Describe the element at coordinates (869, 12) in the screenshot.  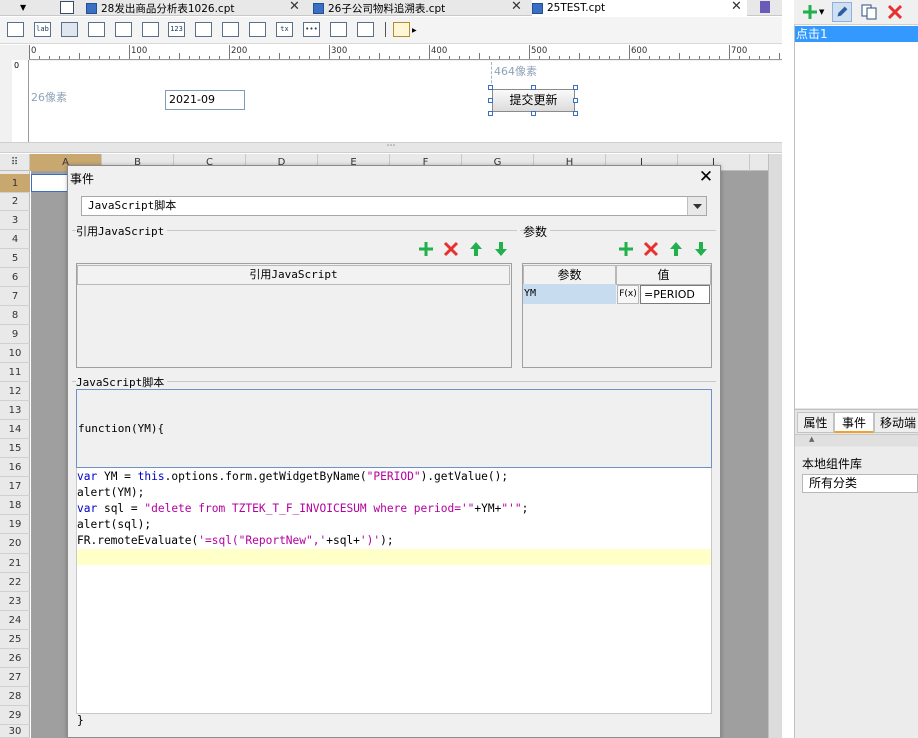
I see `copy-event-icon` at that location.